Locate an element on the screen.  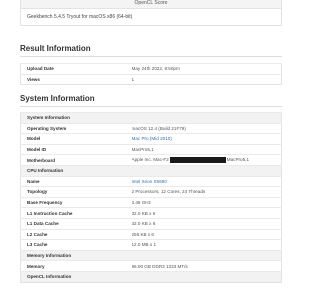
table-row: Memory 96.00 GB DDR3 1333 MT/s is located at coordinates (151, 266).